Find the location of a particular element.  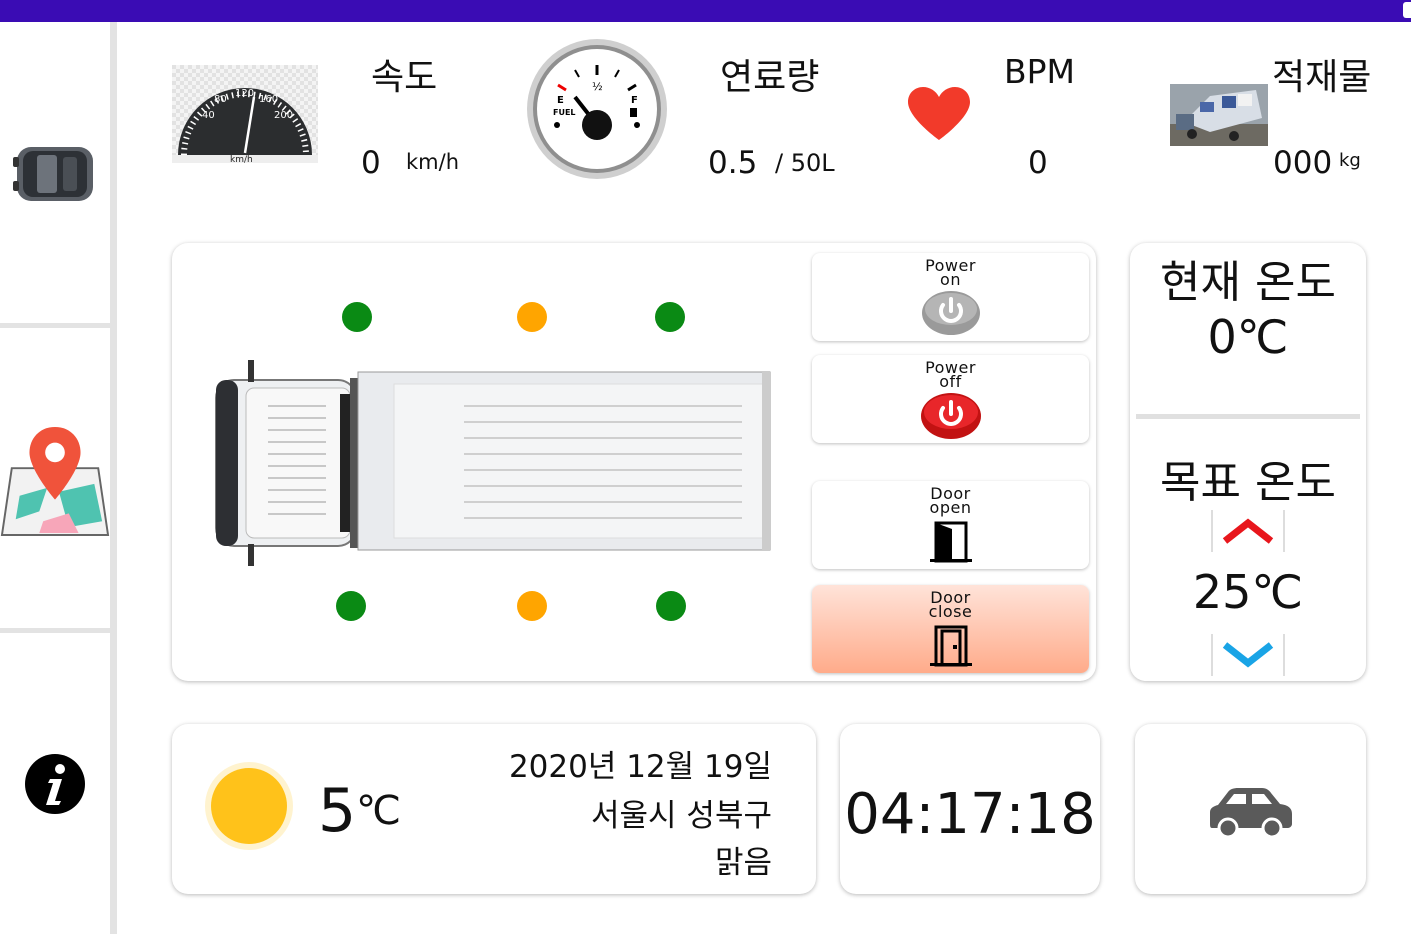

target-temp-up-button is located at coordinates (1248, 531).